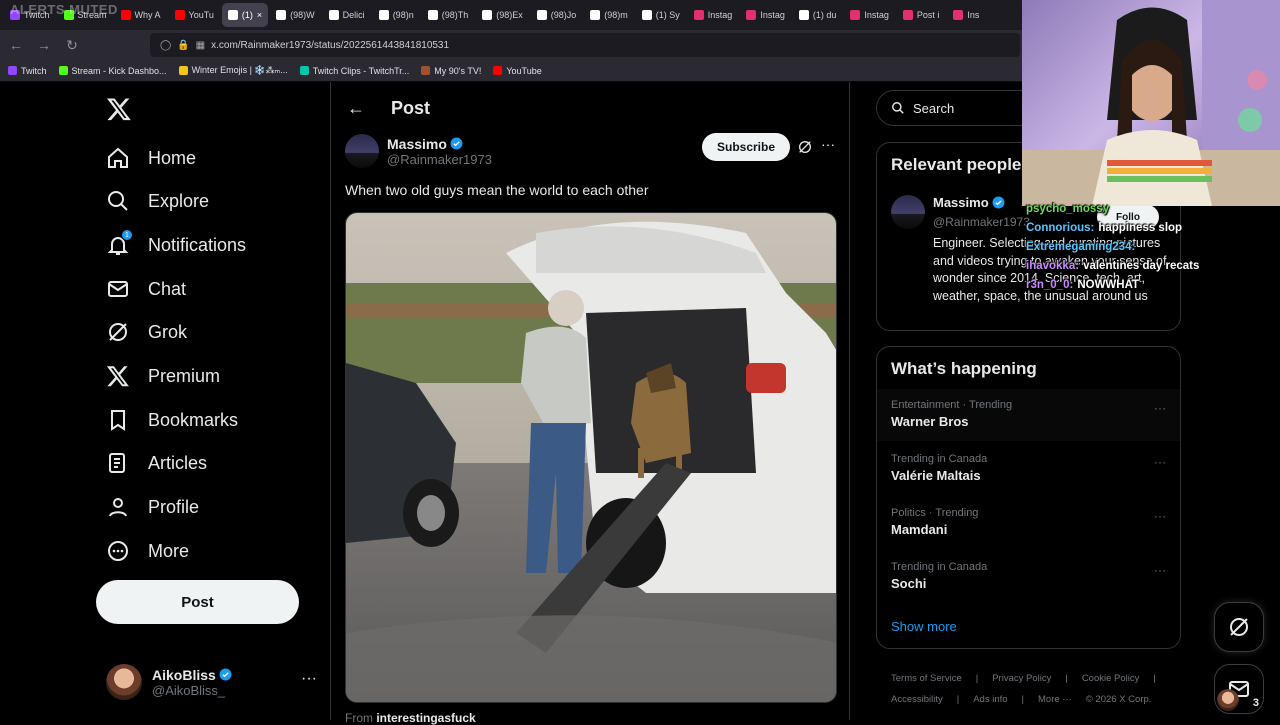 Image resolution: width=1280 pixels, height=725 pixels. What do you see at coordinates (118, 289) in the screenshot?
I see `mail-icon` at bounding box center [118, 289].